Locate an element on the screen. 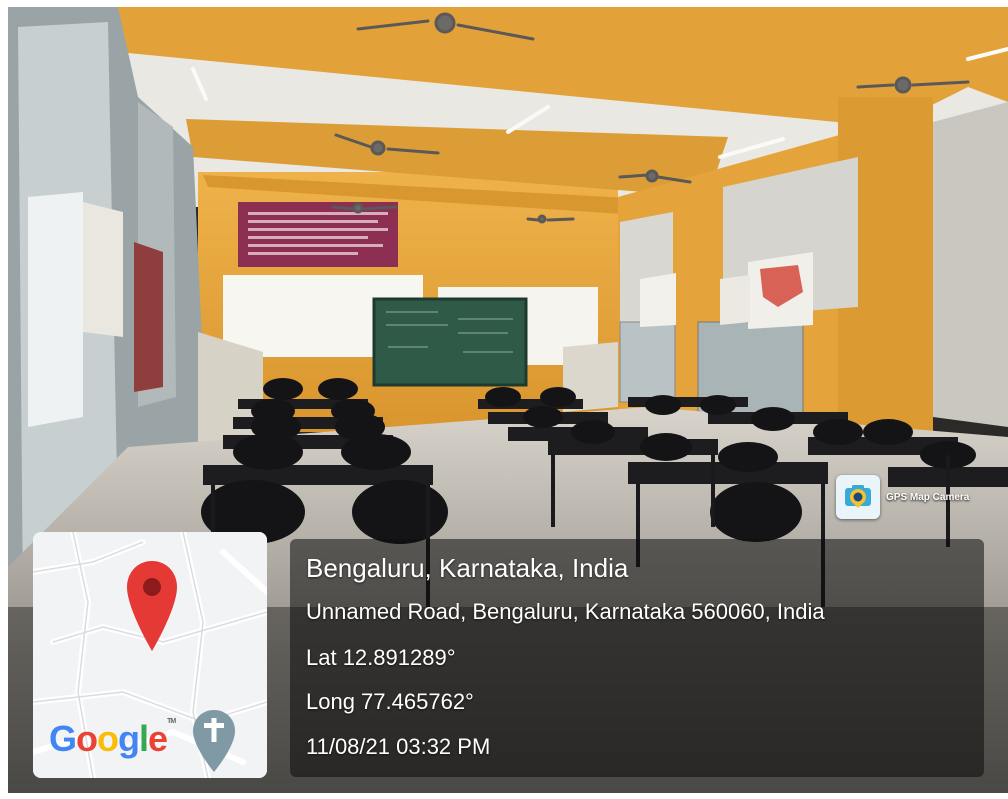  gps-map-camera-badge: GPS Map Camera is located at coordinates (902, 497).